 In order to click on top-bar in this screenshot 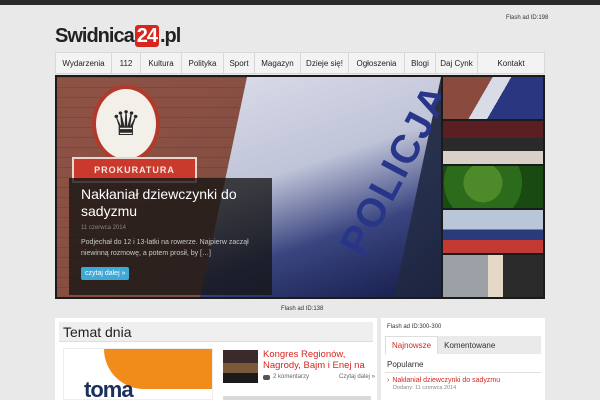, I will do `click(300, 2)`.